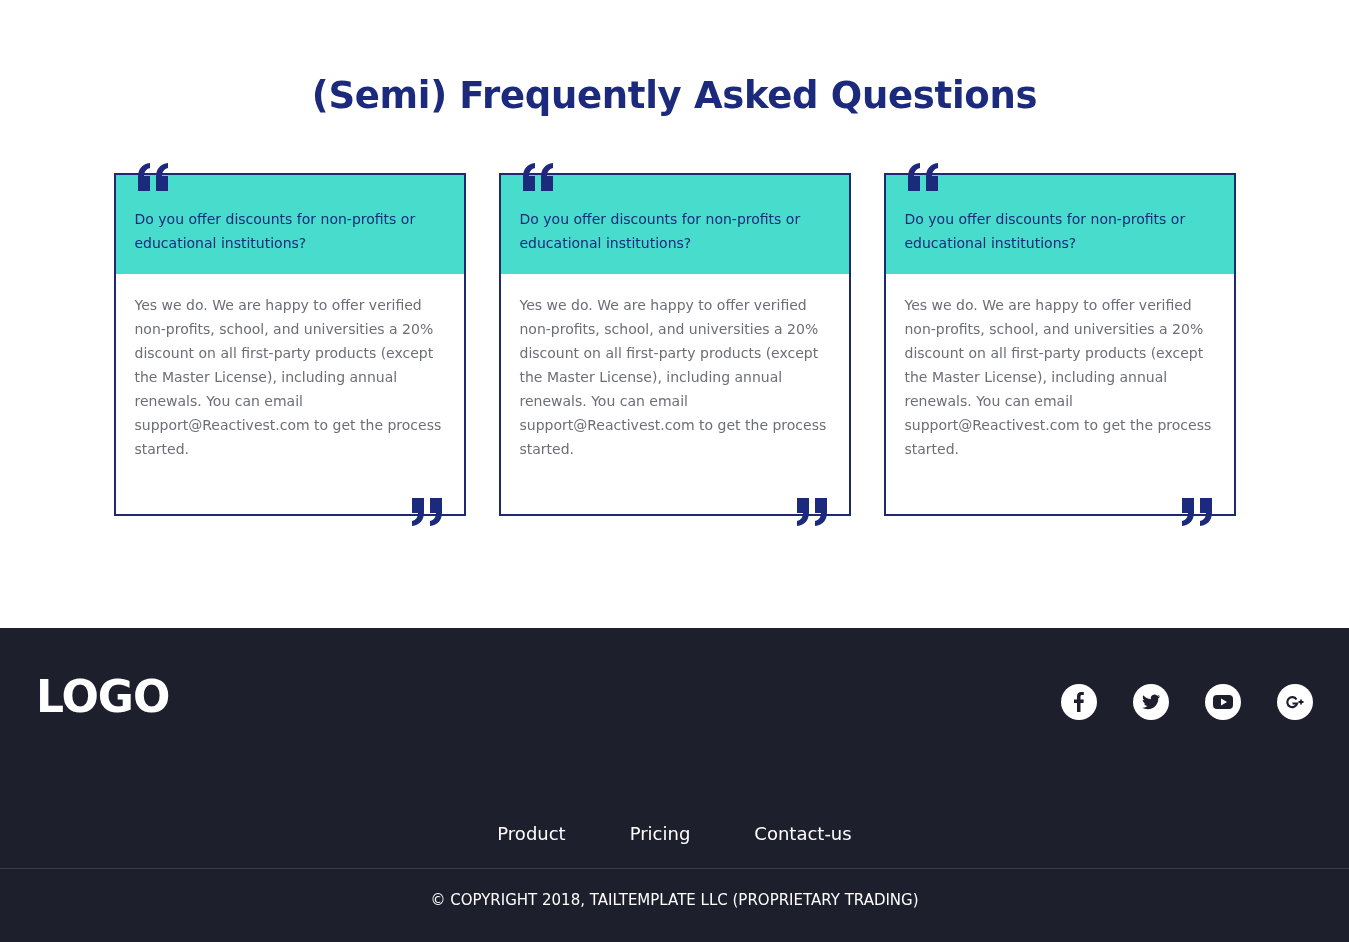 Image resolution: width=1349 pixels, height=942 pixels. I want to click on bird-icon, so click(1151, 702).